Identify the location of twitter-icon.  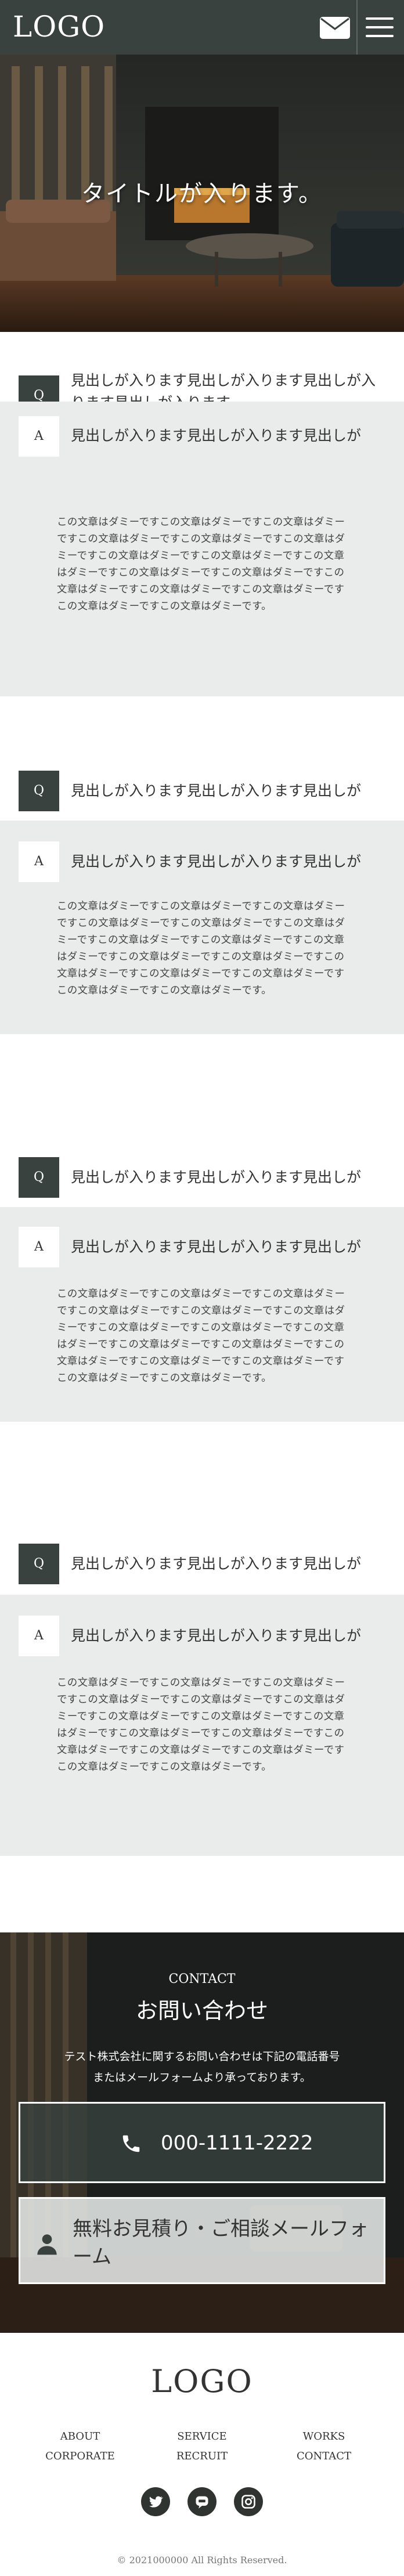
(156, 2502).